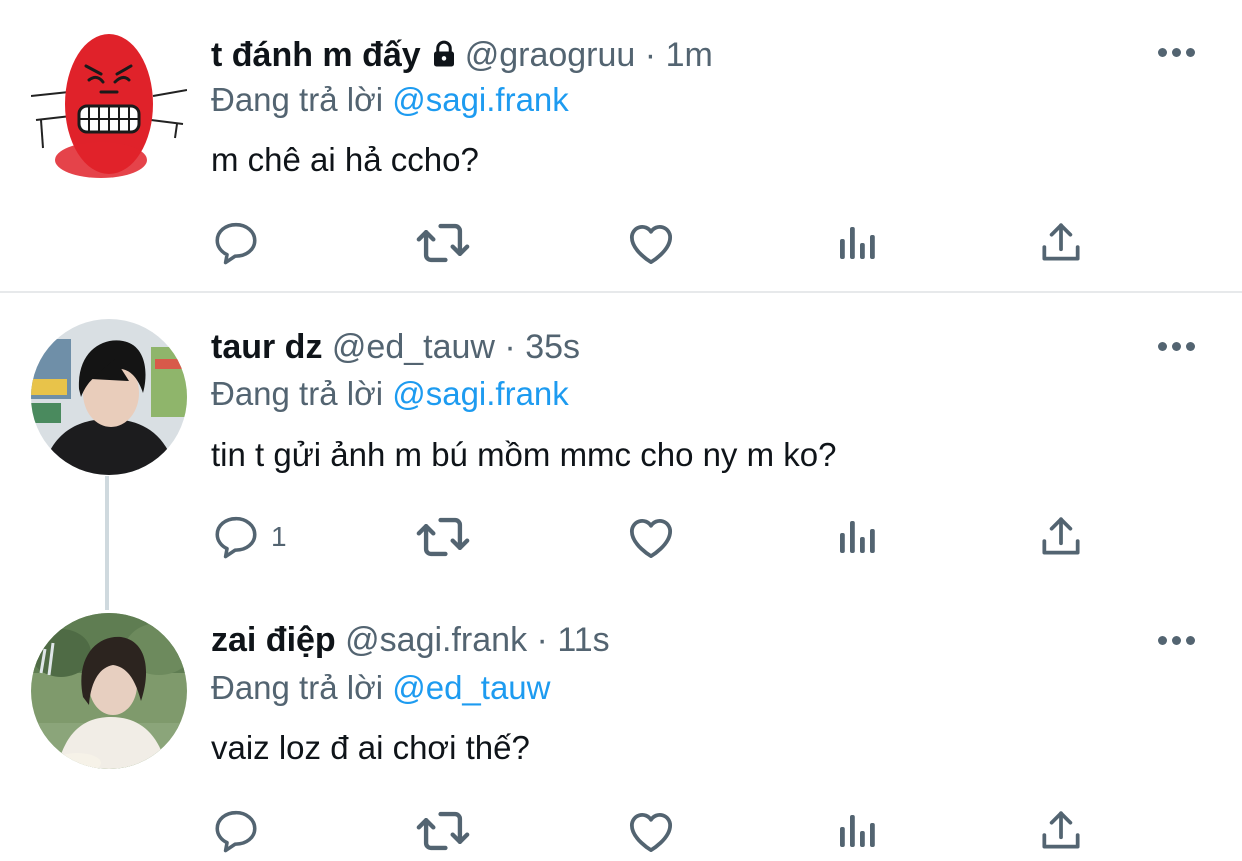 The image size is (1242, 861). I want to click on tweet-header: t đánh m đấy @graogruu · 1m, so click(462, 56).